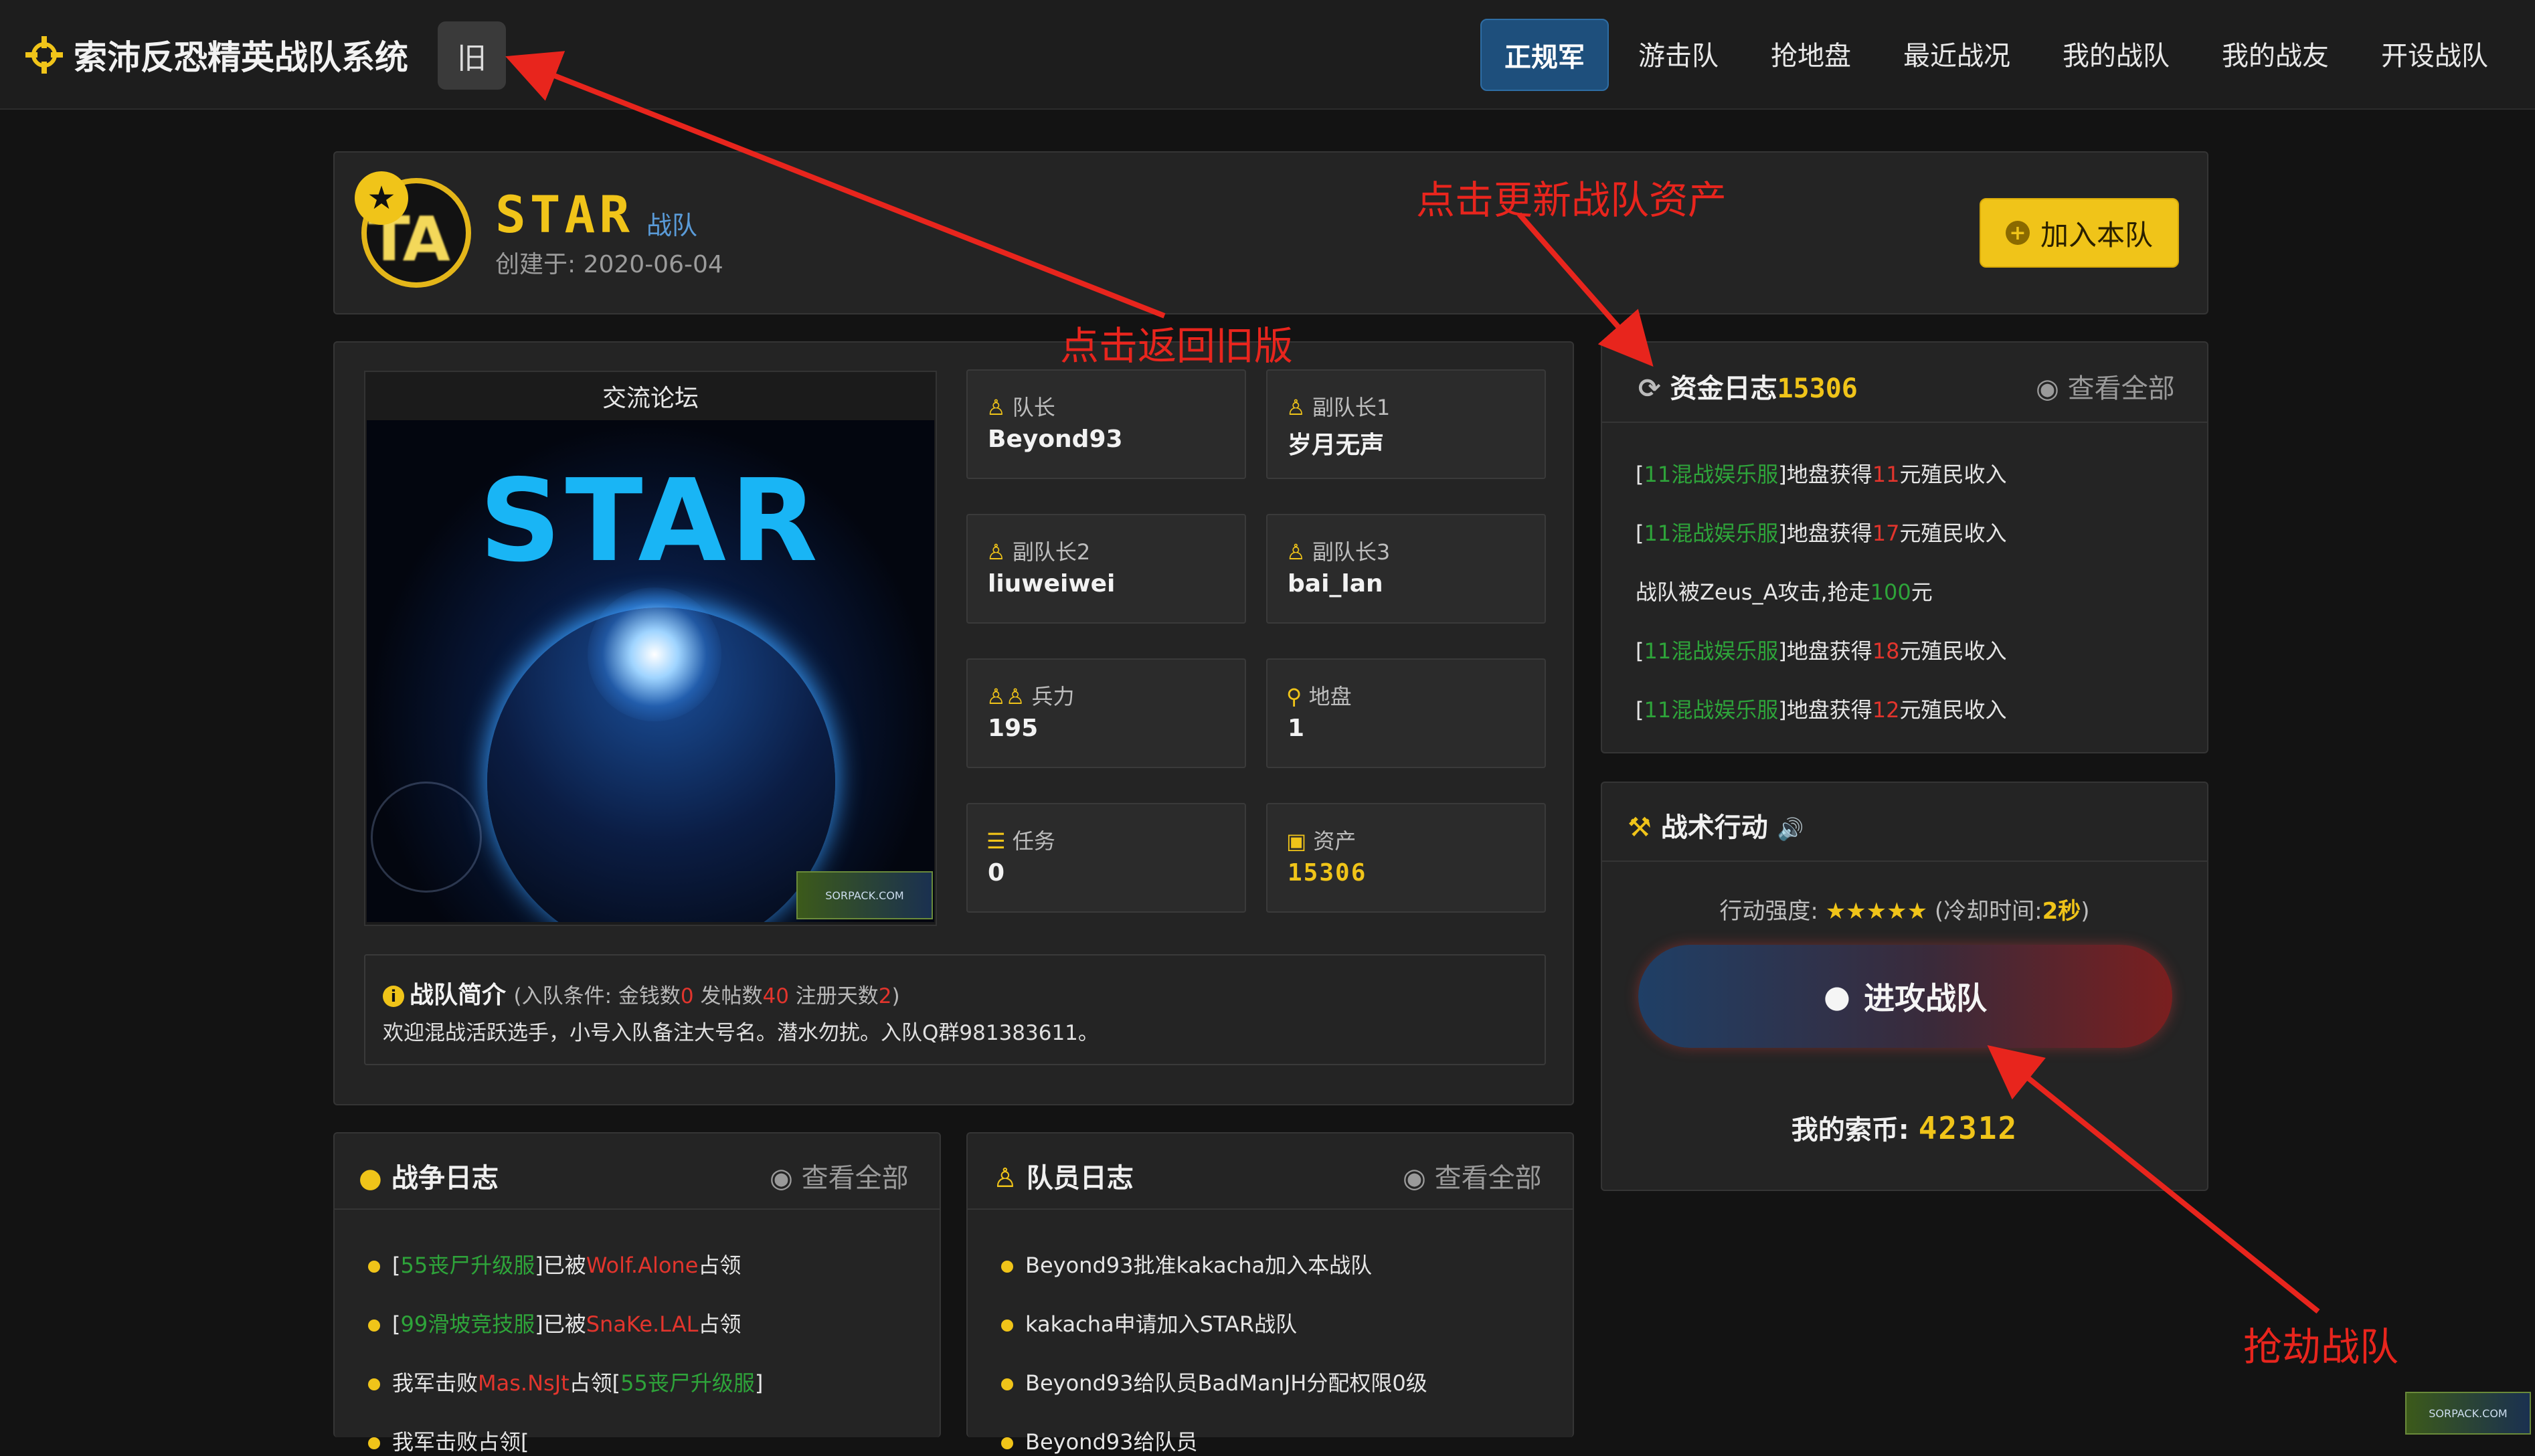 This screenshot has width=2535, height=1456. What do you see at coordinates (1571, 200) in the screenshot?
I see `annotation-update-assets: 点击更新战队资产` at bounding box center [1571, 200].